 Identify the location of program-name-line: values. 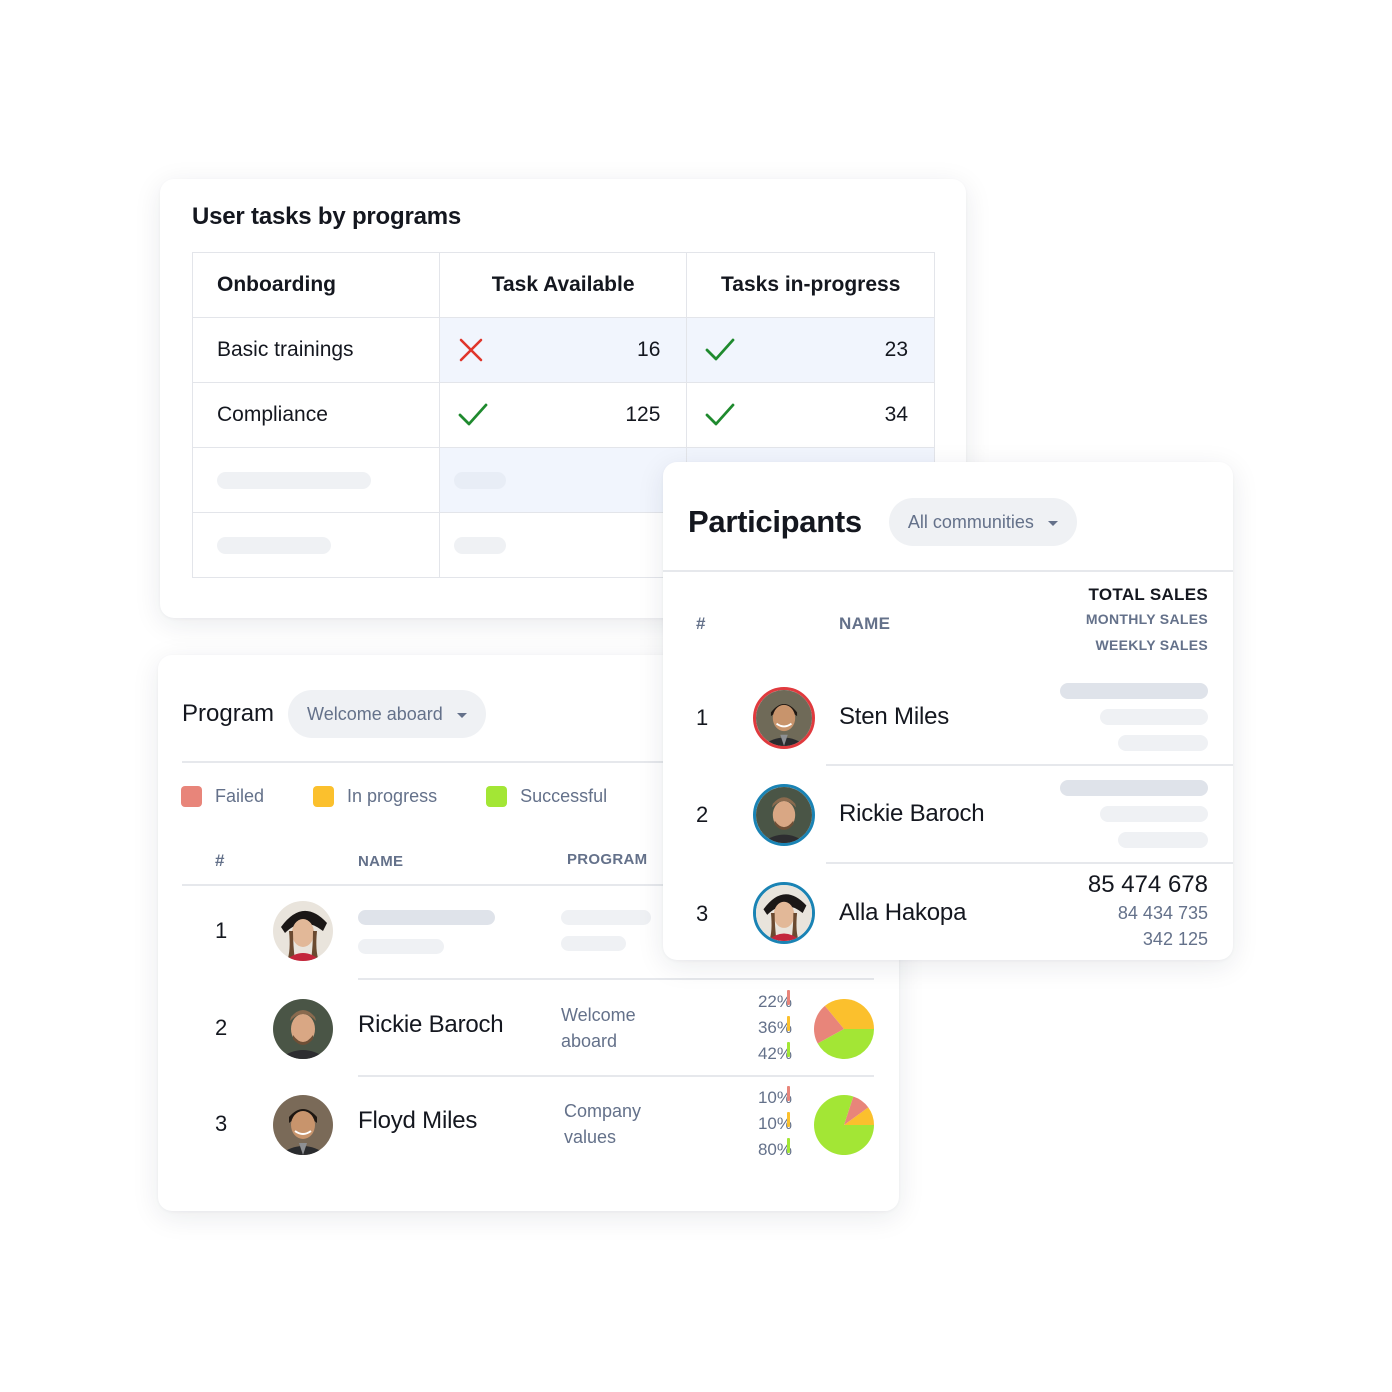
(590, 1137).